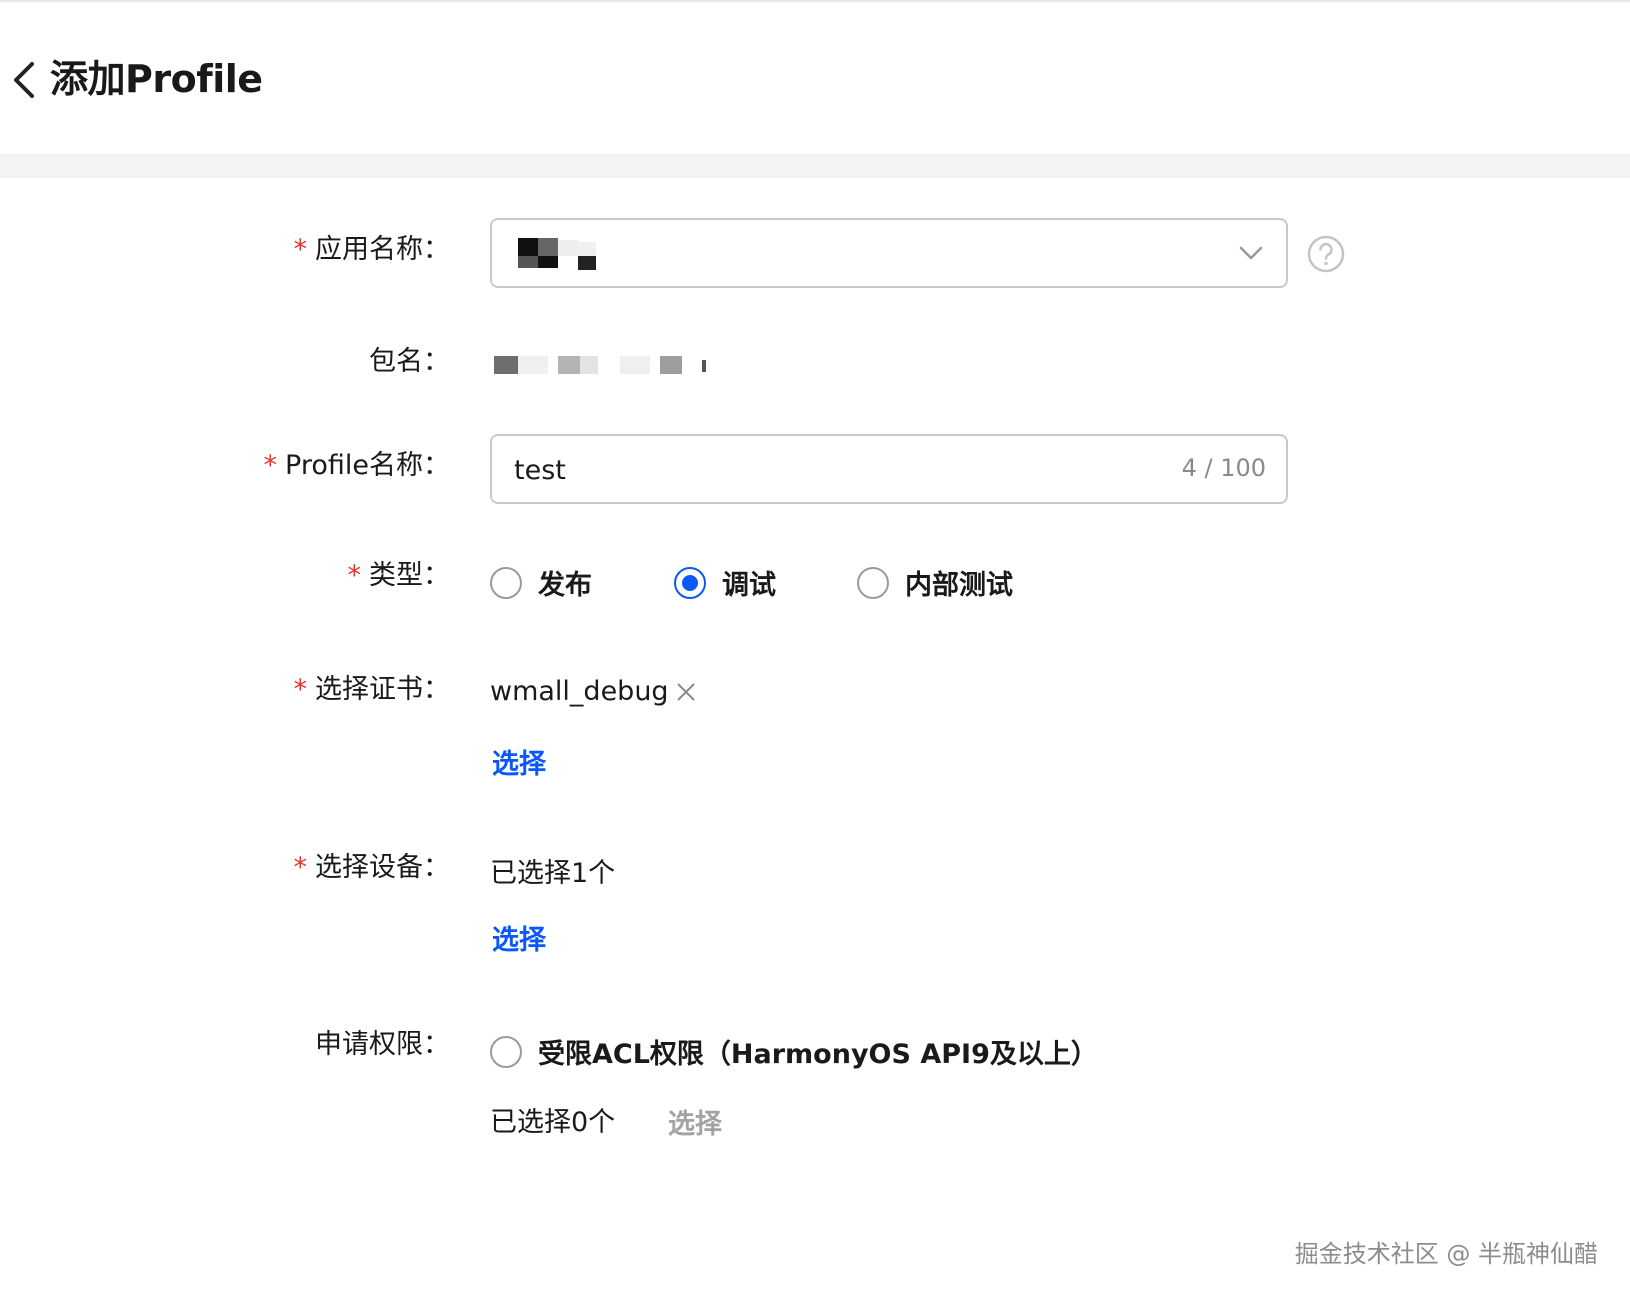 The image size is (1630, 1298). I want to click on type-option-label: 发布, so click(565, 585).